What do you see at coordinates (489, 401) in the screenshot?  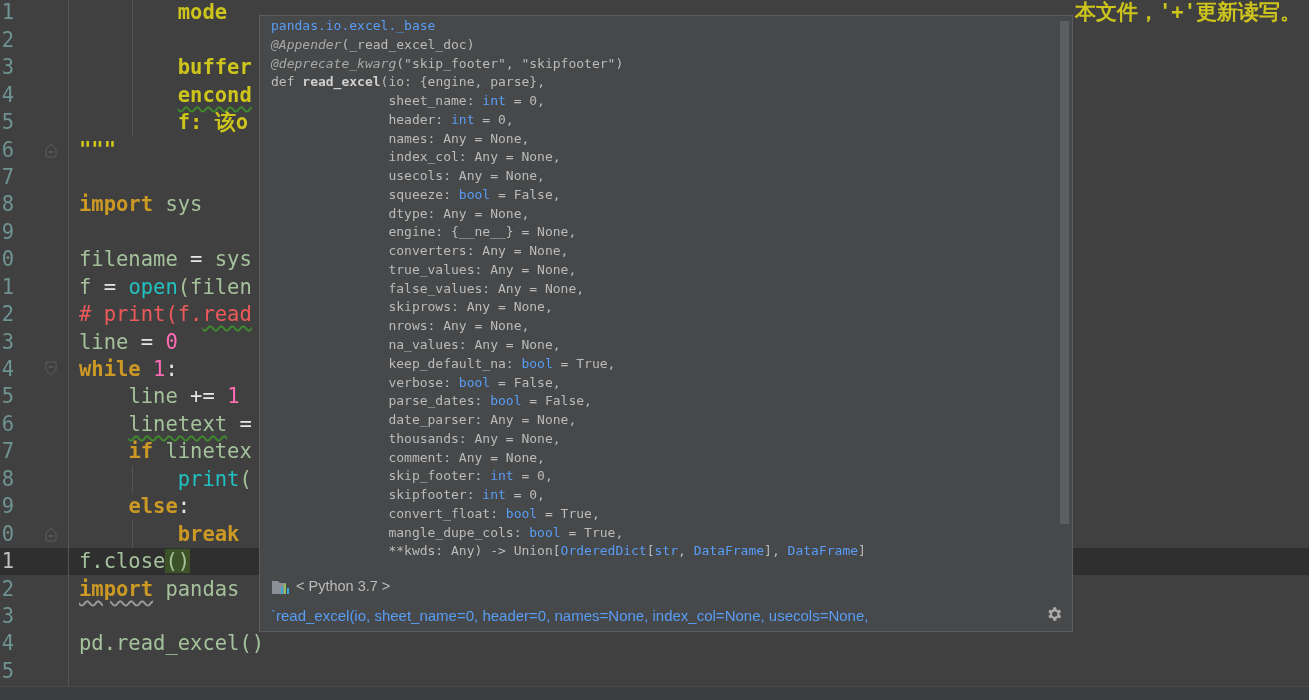 I see `signature-line: parse_dates: bool = False,` at bounding box center [489, 401].